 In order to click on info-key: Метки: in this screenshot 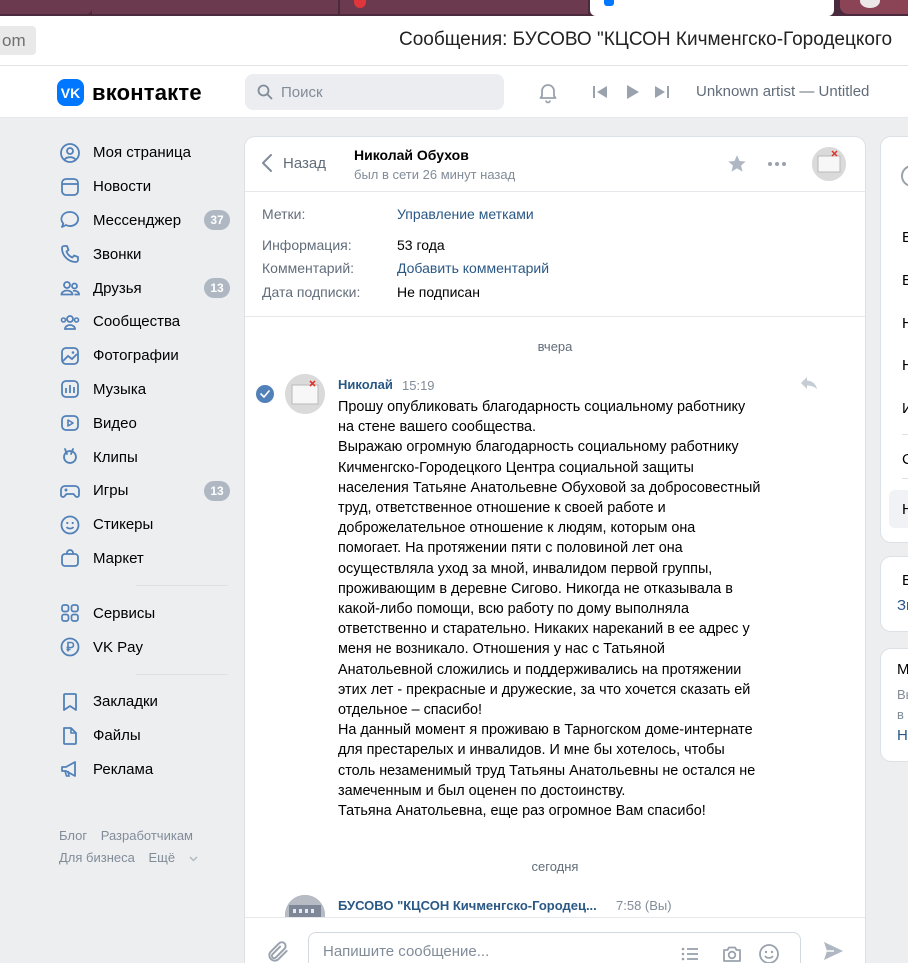, I will do `click(284, 214)`.